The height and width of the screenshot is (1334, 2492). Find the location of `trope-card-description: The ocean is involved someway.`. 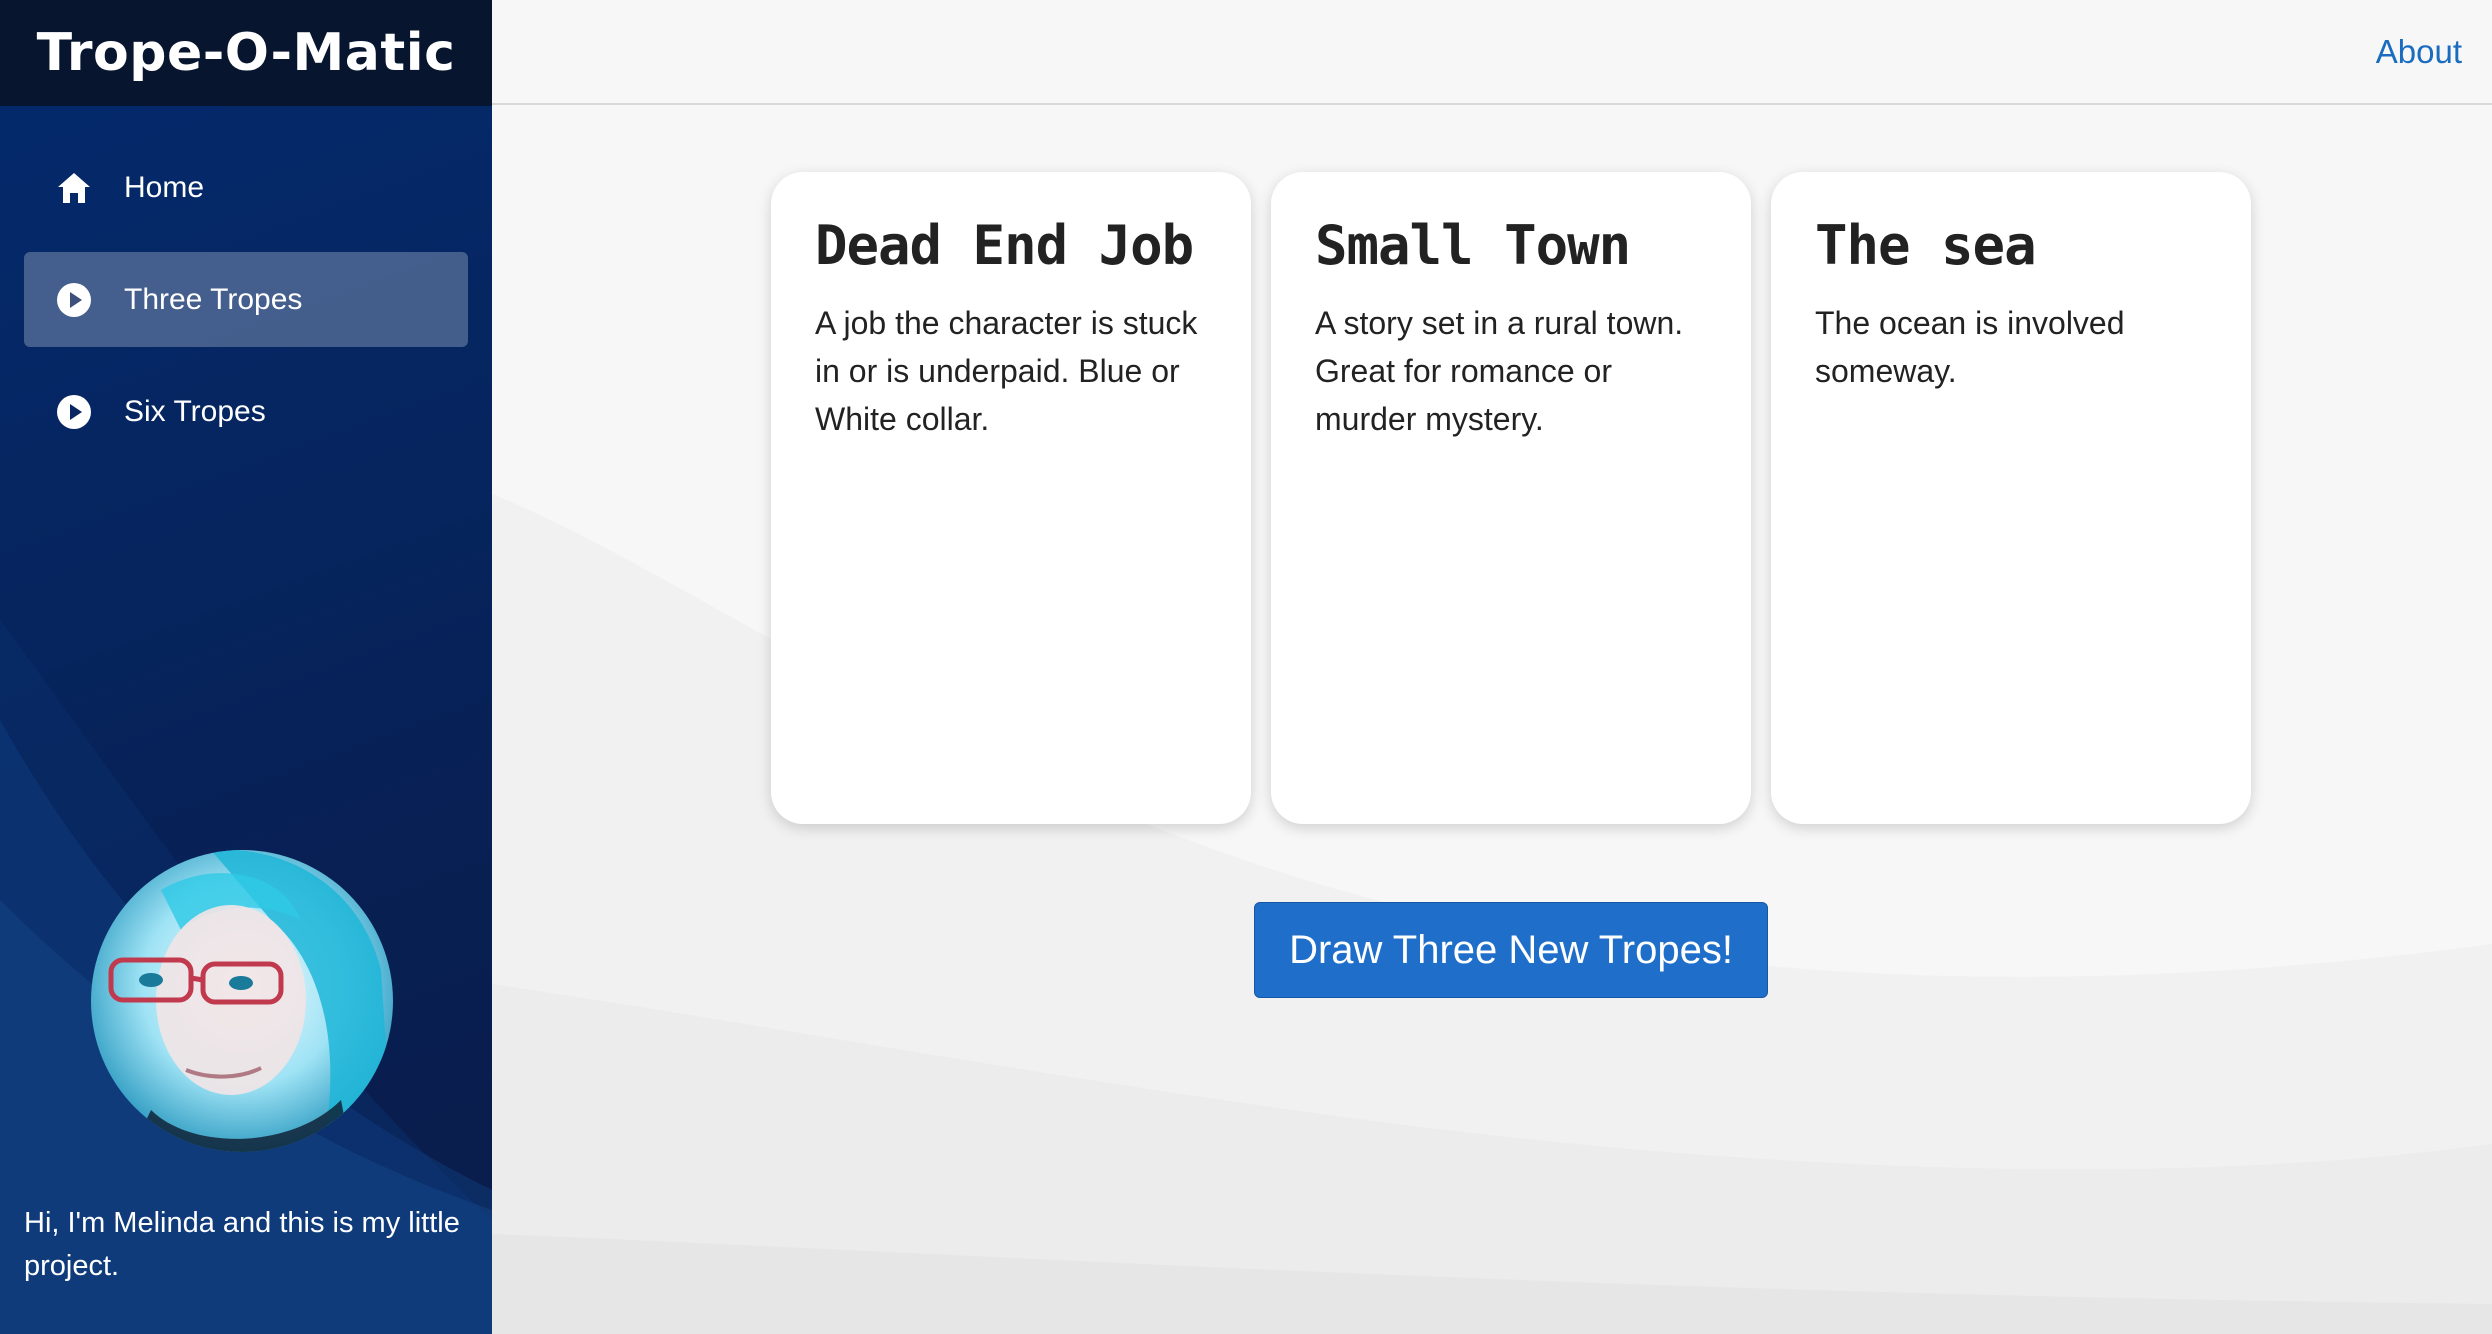

trope-card-description: The ocean is involved someway. is located at coordinates (1970, 347).